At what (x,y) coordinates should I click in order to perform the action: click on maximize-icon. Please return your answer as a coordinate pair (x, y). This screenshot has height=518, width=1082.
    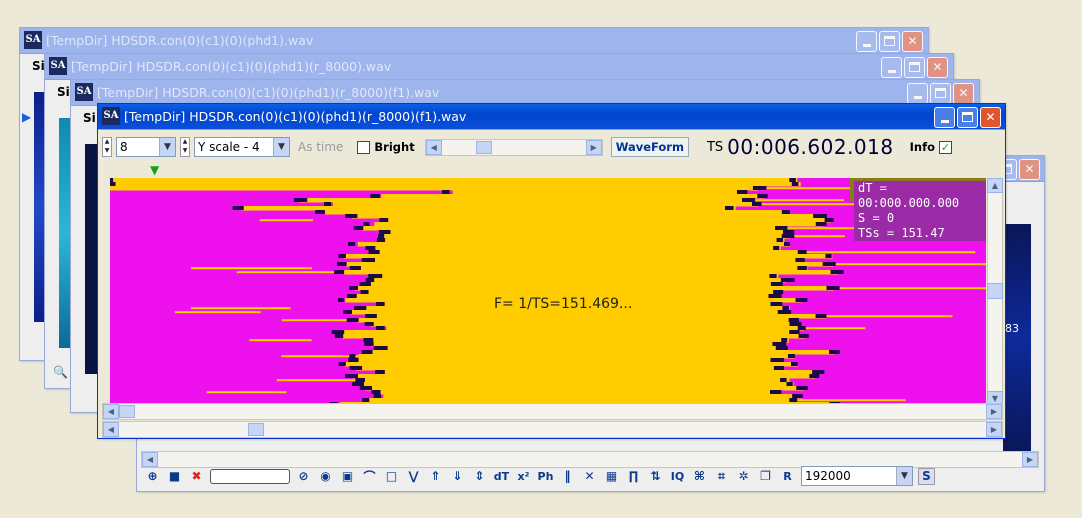
    Looking at the image, I should click on (967, 117).